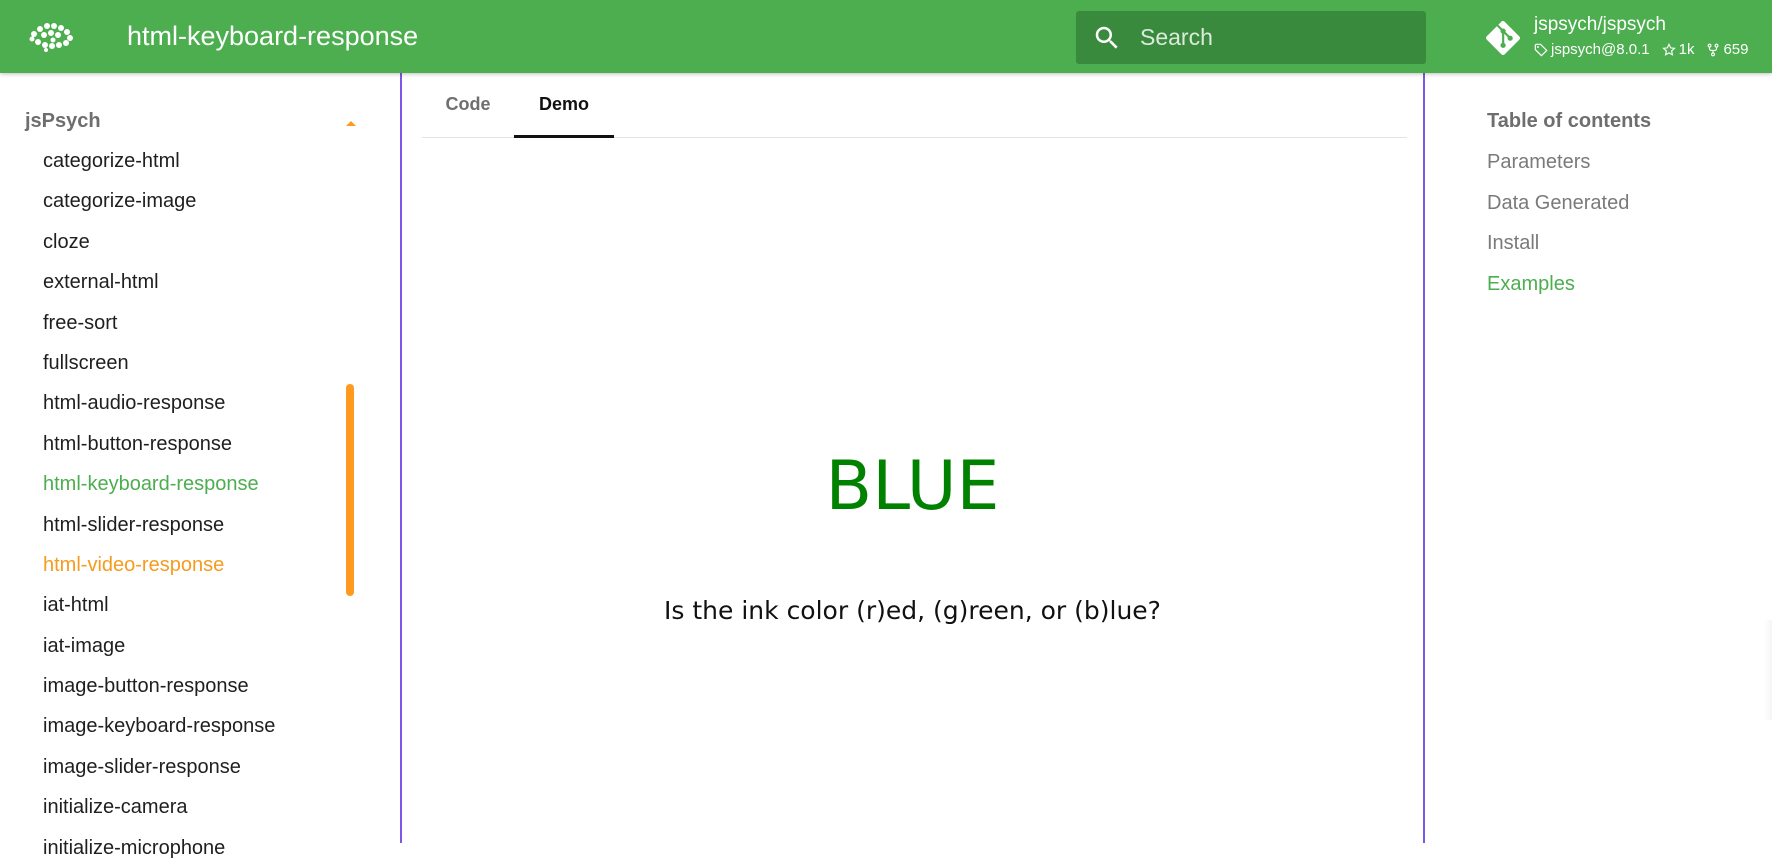  I want to click on sidebar-item-initialize-microphone: initialize-microphone, so click(159, 848).